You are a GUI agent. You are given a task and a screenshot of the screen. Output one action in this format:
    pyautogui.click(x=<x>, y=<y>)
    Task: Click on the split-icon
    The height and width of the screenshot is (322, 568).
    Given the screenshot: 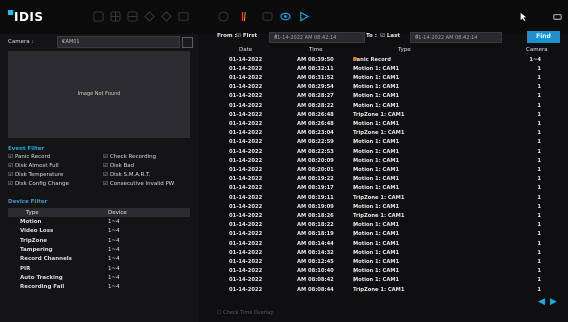 What is the action you would take?
    pyautogui.click(x=132, y=16)
    